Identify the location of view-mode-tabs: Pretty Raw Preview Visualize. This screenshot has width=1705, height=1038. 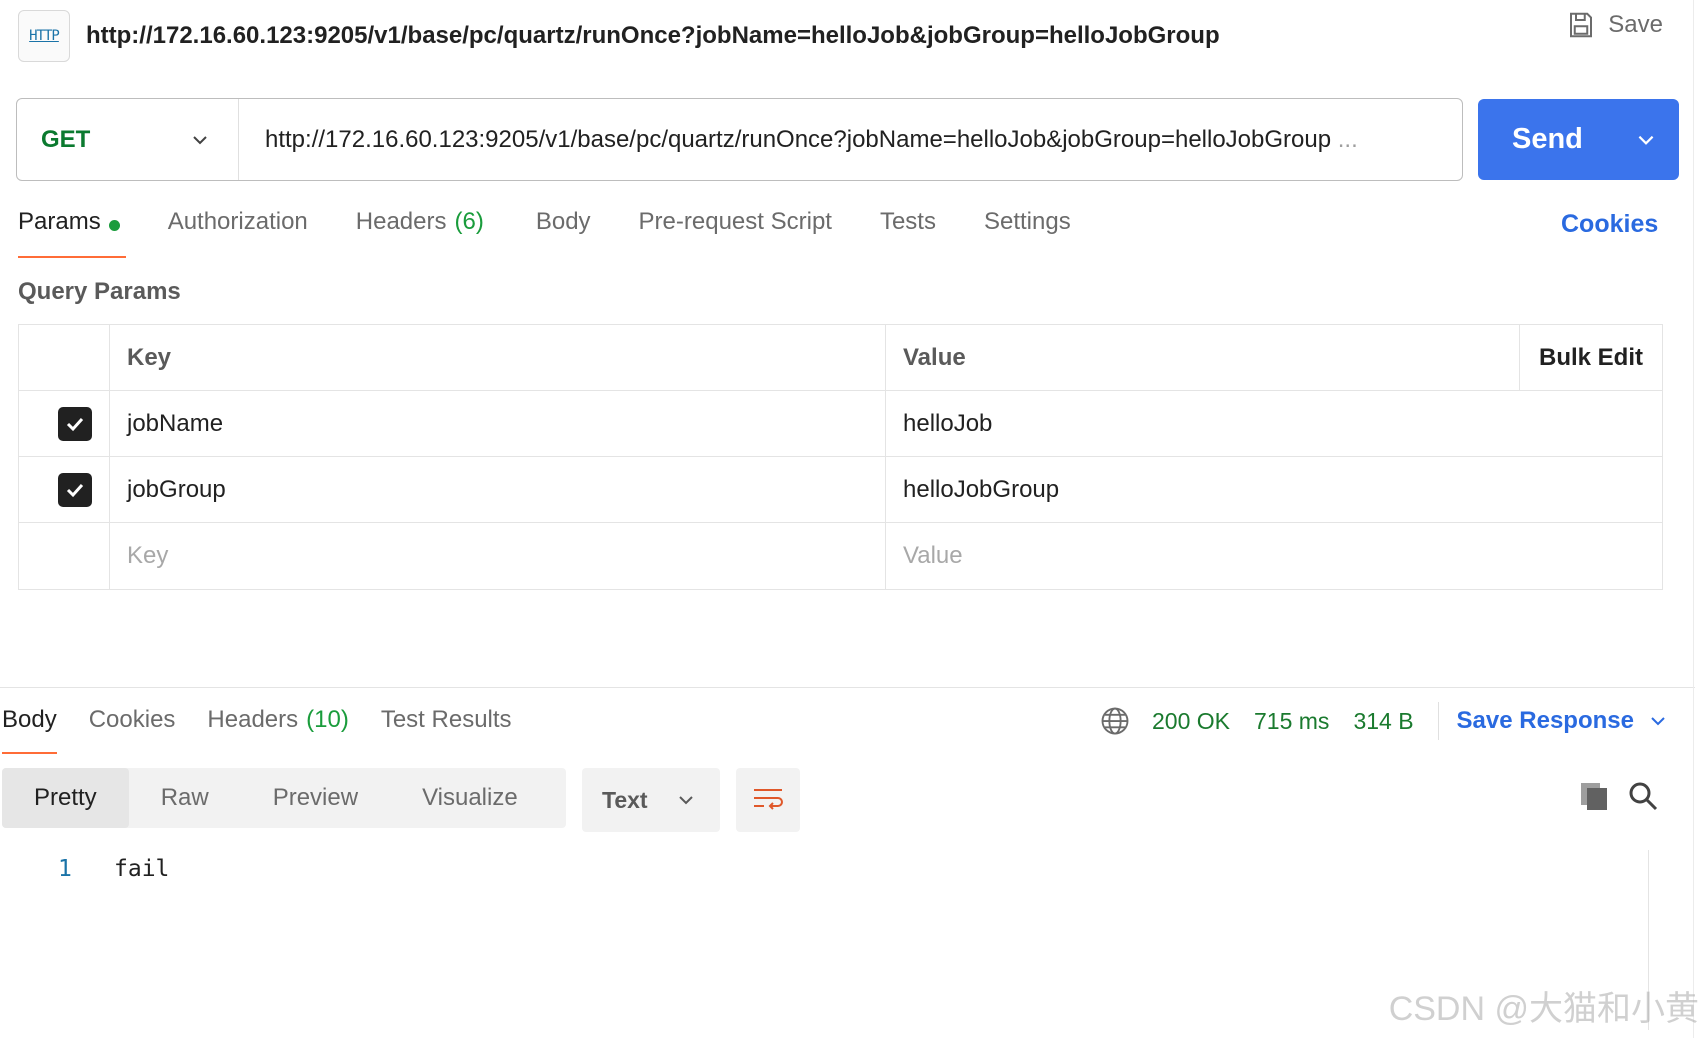
(284, 798).